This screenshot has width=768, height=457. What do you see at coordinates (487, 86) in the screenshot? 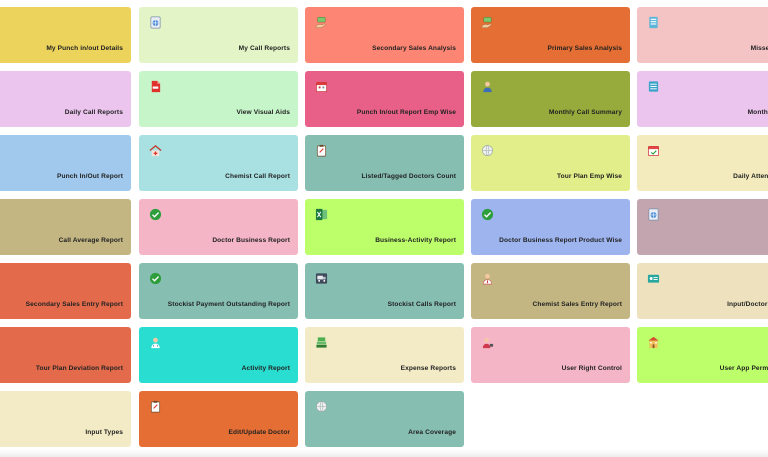
I see `user-icon` at bounding box center [487, 86].